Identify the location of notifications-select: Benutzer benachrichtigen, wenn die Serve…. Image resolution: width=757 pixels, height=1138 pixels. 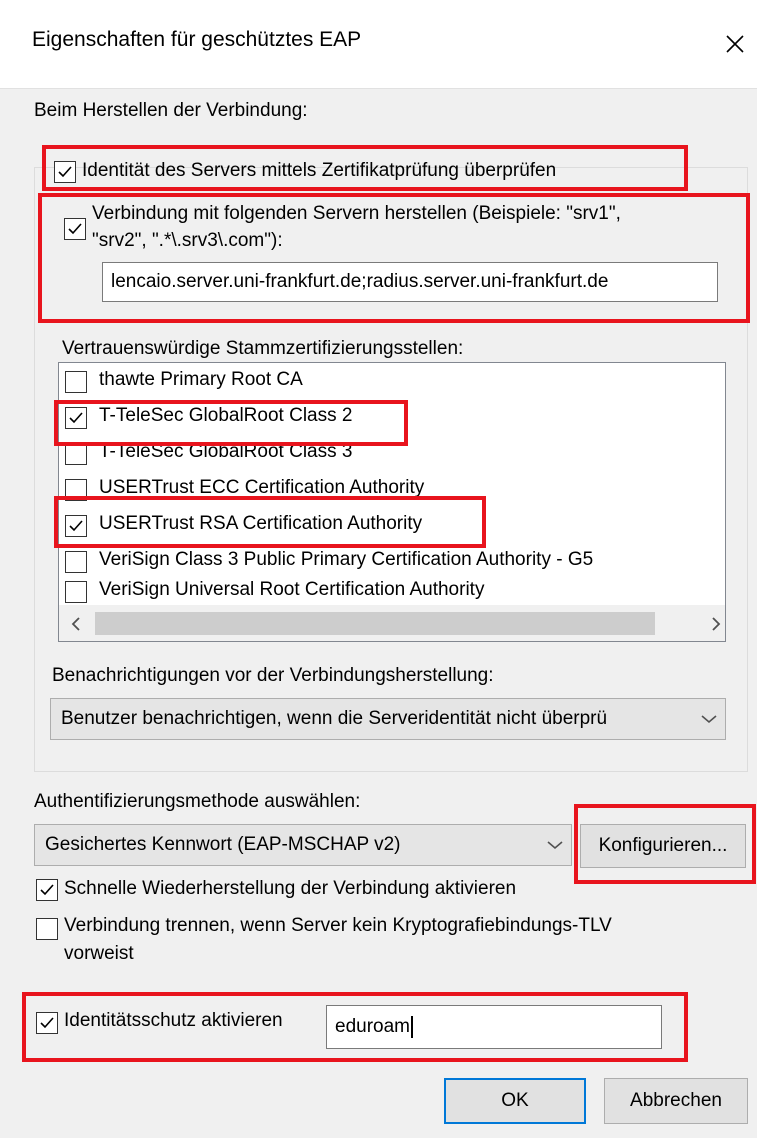
(388, 719).